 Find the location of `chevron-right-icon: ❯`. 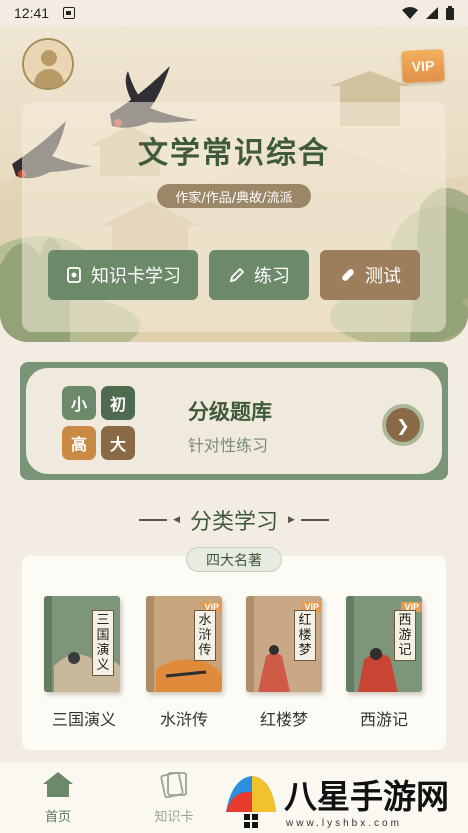

chevron-right-icon: ❯ is located at coordinates (403, 425).